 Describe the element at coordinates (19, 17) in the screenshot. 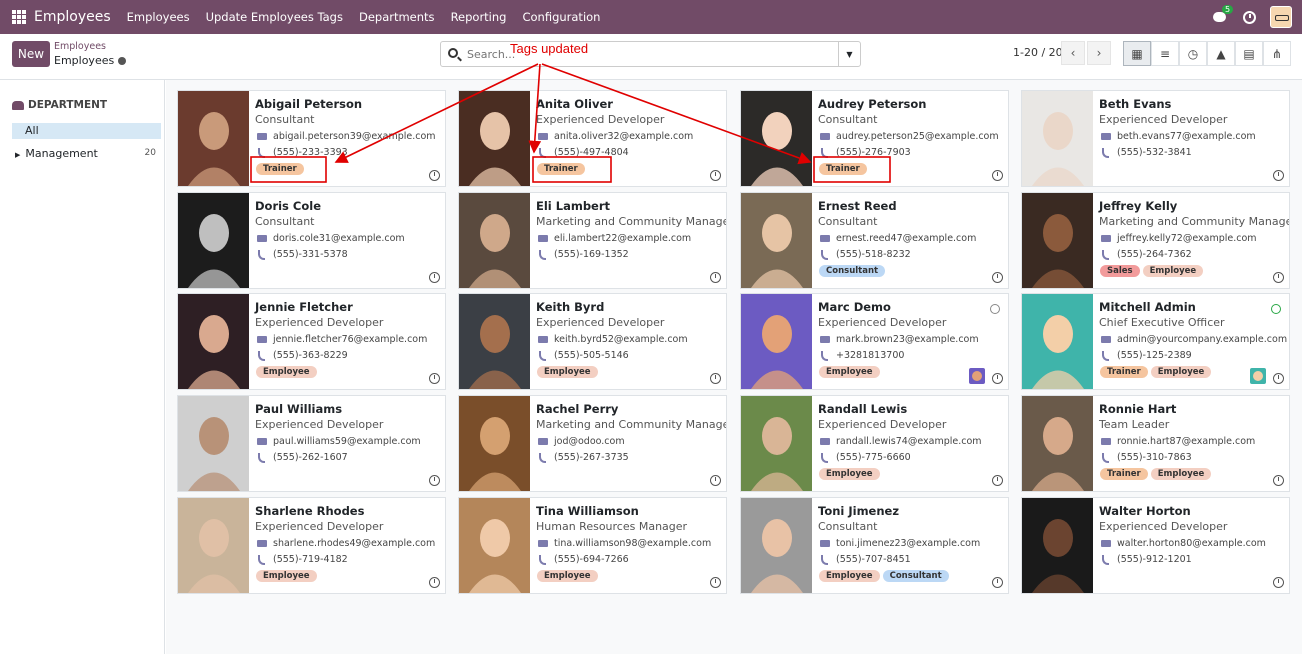

I see `app-grid-icon` at that location.